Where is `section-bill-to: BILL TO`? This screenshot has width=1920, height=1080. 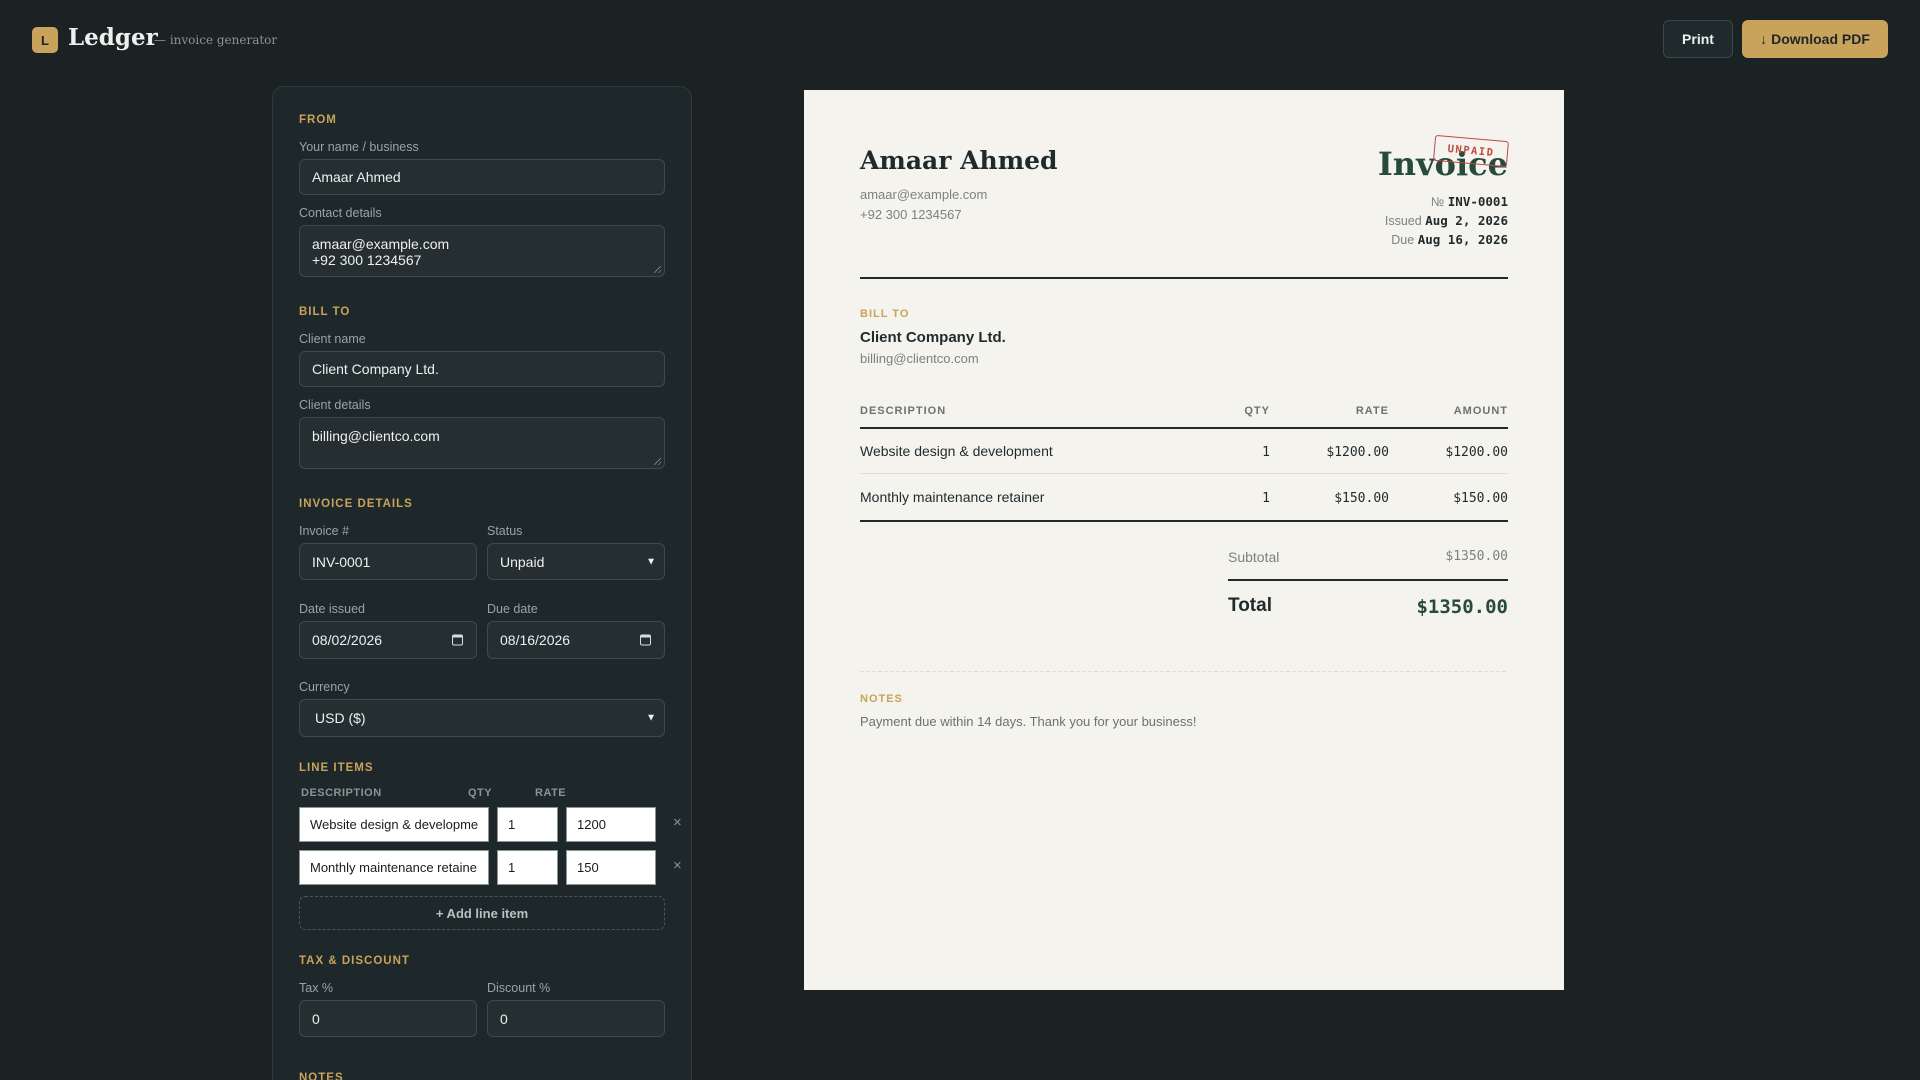 section-bill-to: BILL TO is located at coordinates (325, 312).